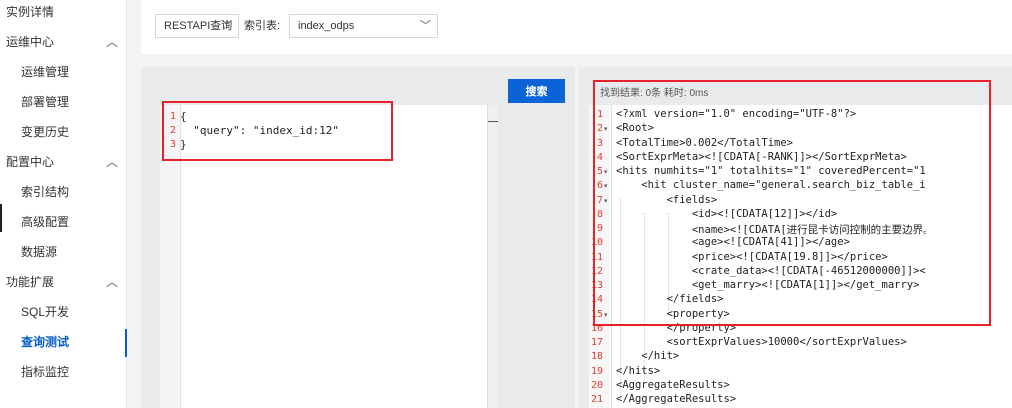 This screenshot has height=408, width=1012. Describe the element at coordinates (39, 252) in the screenshot. I see `sidebar-item-label: 数据源` at that location.